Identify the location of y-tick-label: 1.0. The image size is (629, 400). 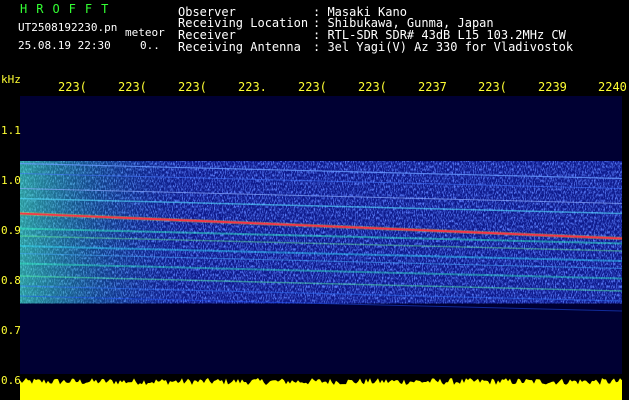
(11, 180).